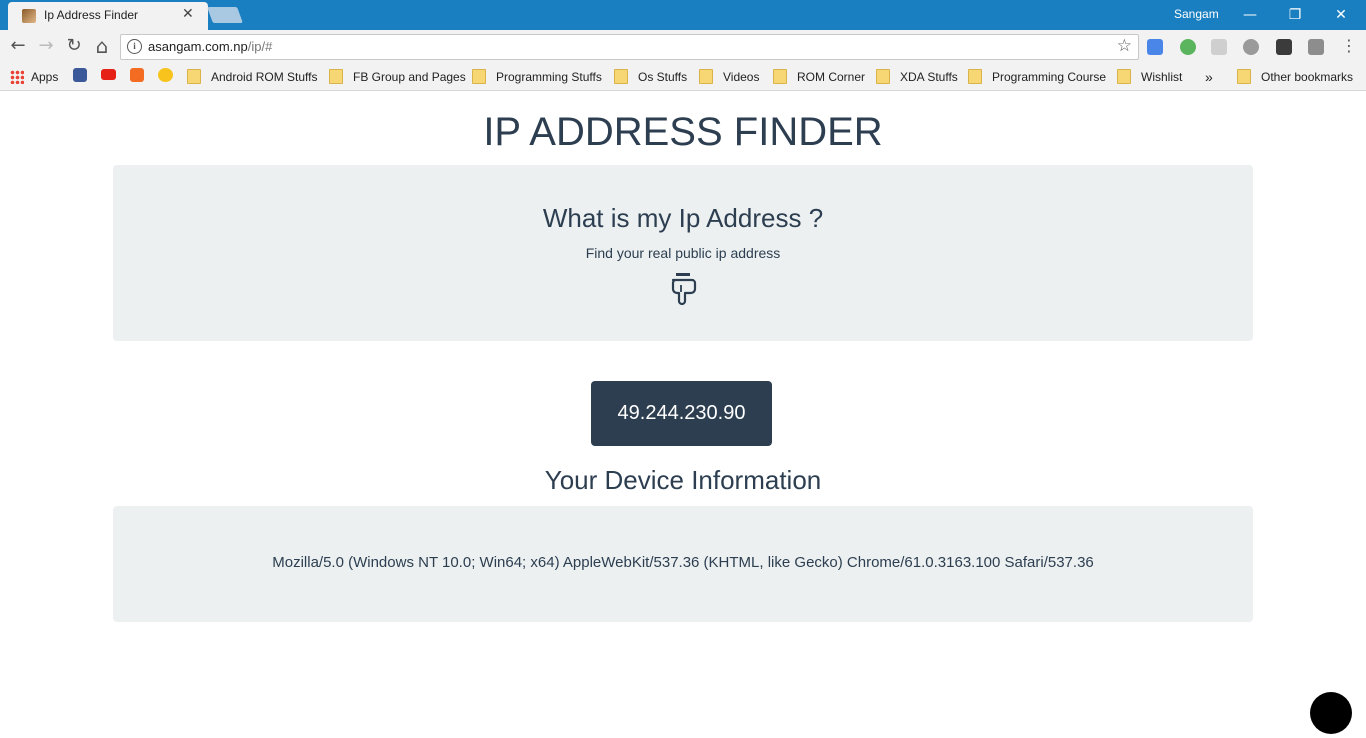  I want to click on bookmark-folder: Os Stuffs, so click(650, 77).